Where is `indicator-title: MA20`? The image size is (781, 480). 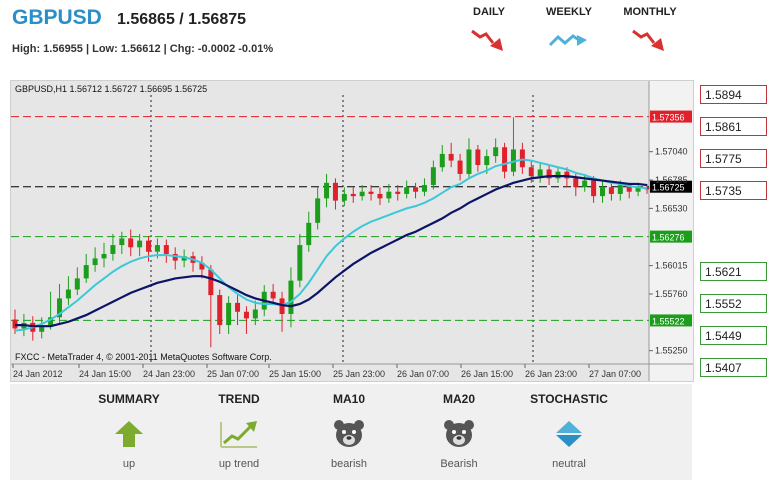 indicator-title: MA20 is located at coordinates (458, 399).